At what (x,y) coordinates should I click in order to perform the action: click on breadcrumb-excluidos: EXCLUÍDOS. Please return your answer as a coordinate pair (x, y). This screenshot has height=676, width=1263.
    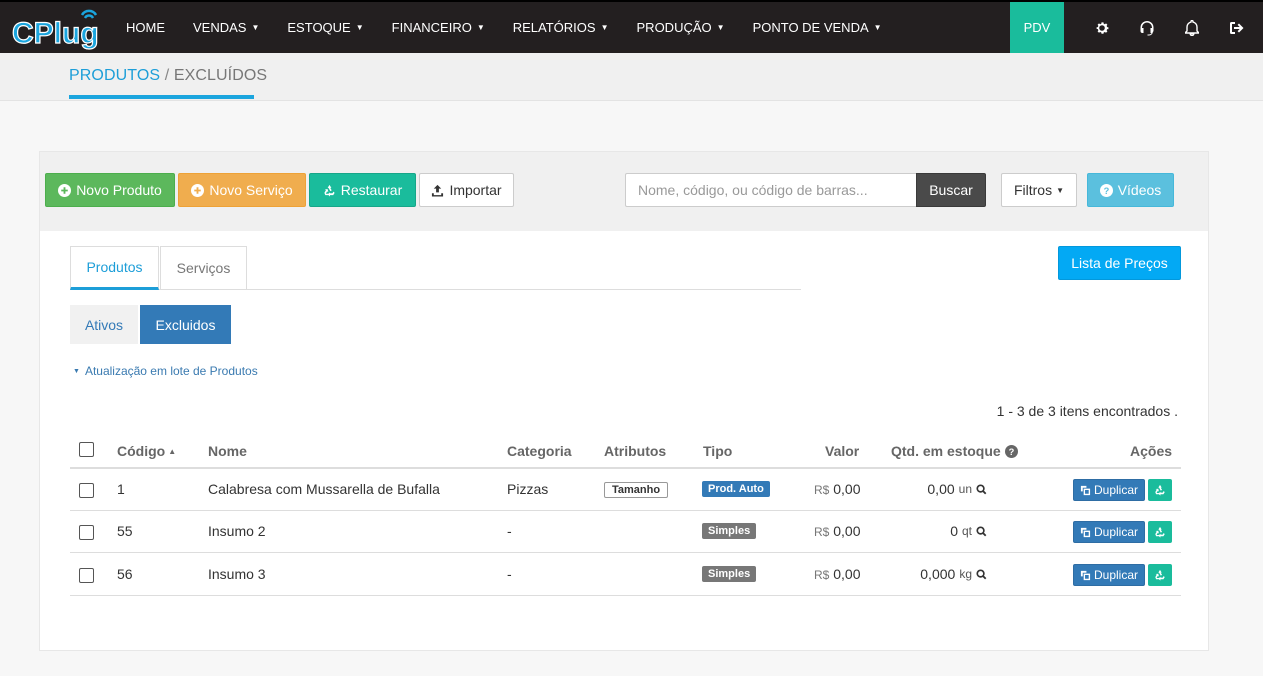
    Looking at the image, I should click on (220, 75).